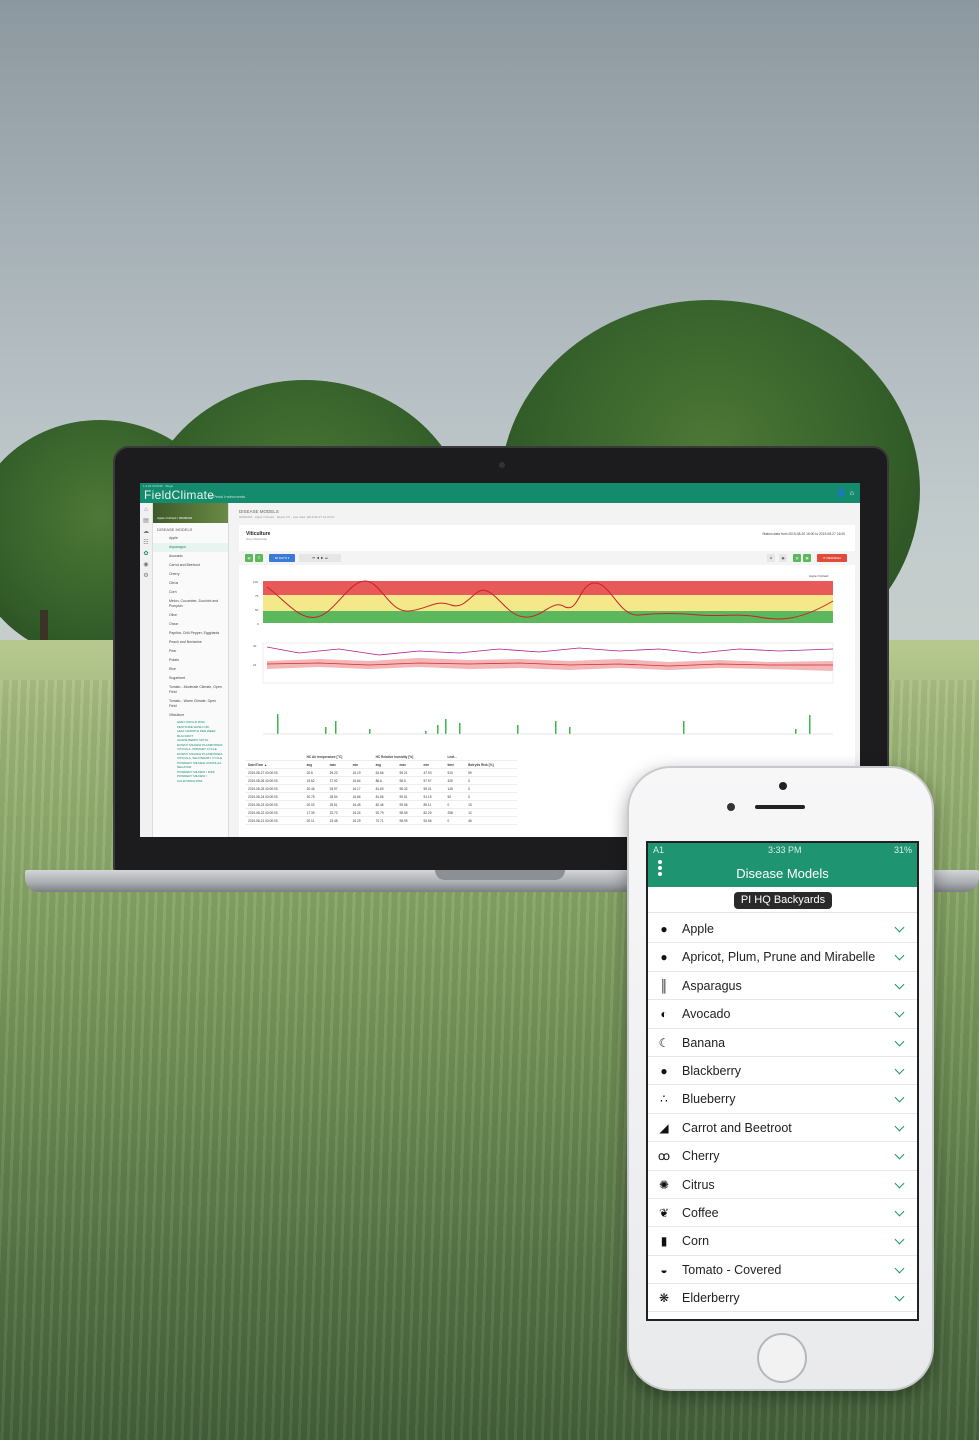 Image resolution: width=979 pixels, height=1440 pixels. Describe the element at coordinates (146, 553) in the screenshot. I see `disease-icon: ✿` at that location.